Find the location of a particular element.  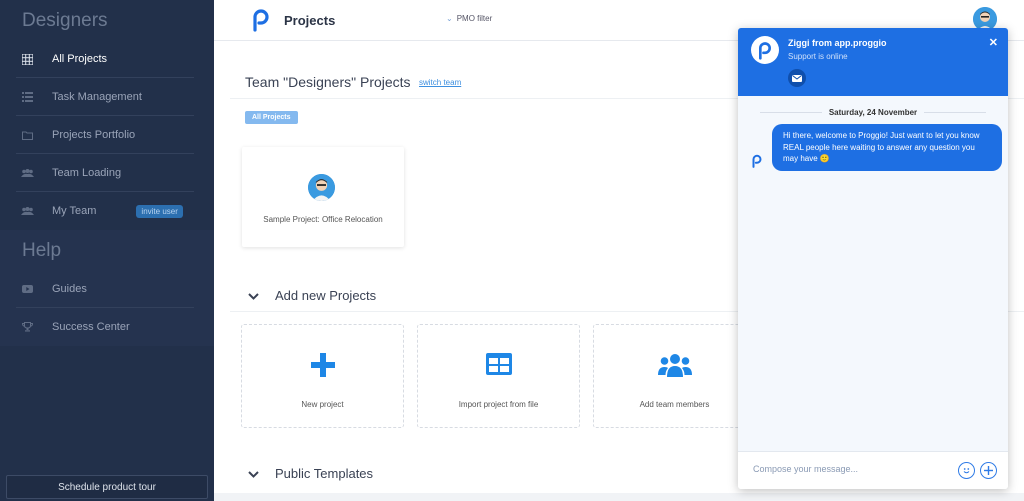

new-project-card: New project is located at coordinates (322, 376).